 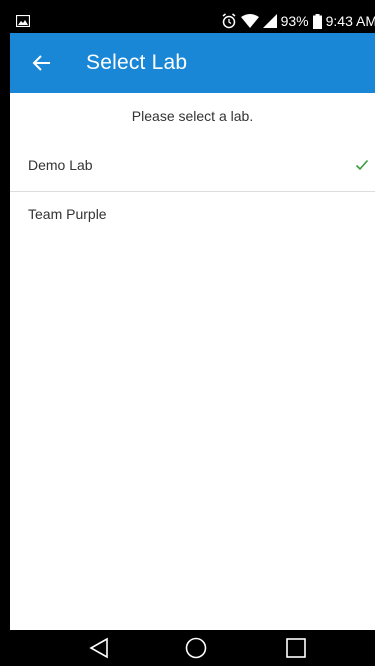 What do you see at coordinates (362, 165) in the screenshot?
I see `checkmark-icon` at bounding box center [362, 165].